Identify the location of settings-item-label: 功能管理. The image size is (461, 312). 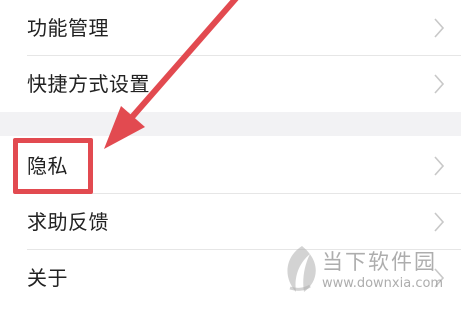
(68, 28).